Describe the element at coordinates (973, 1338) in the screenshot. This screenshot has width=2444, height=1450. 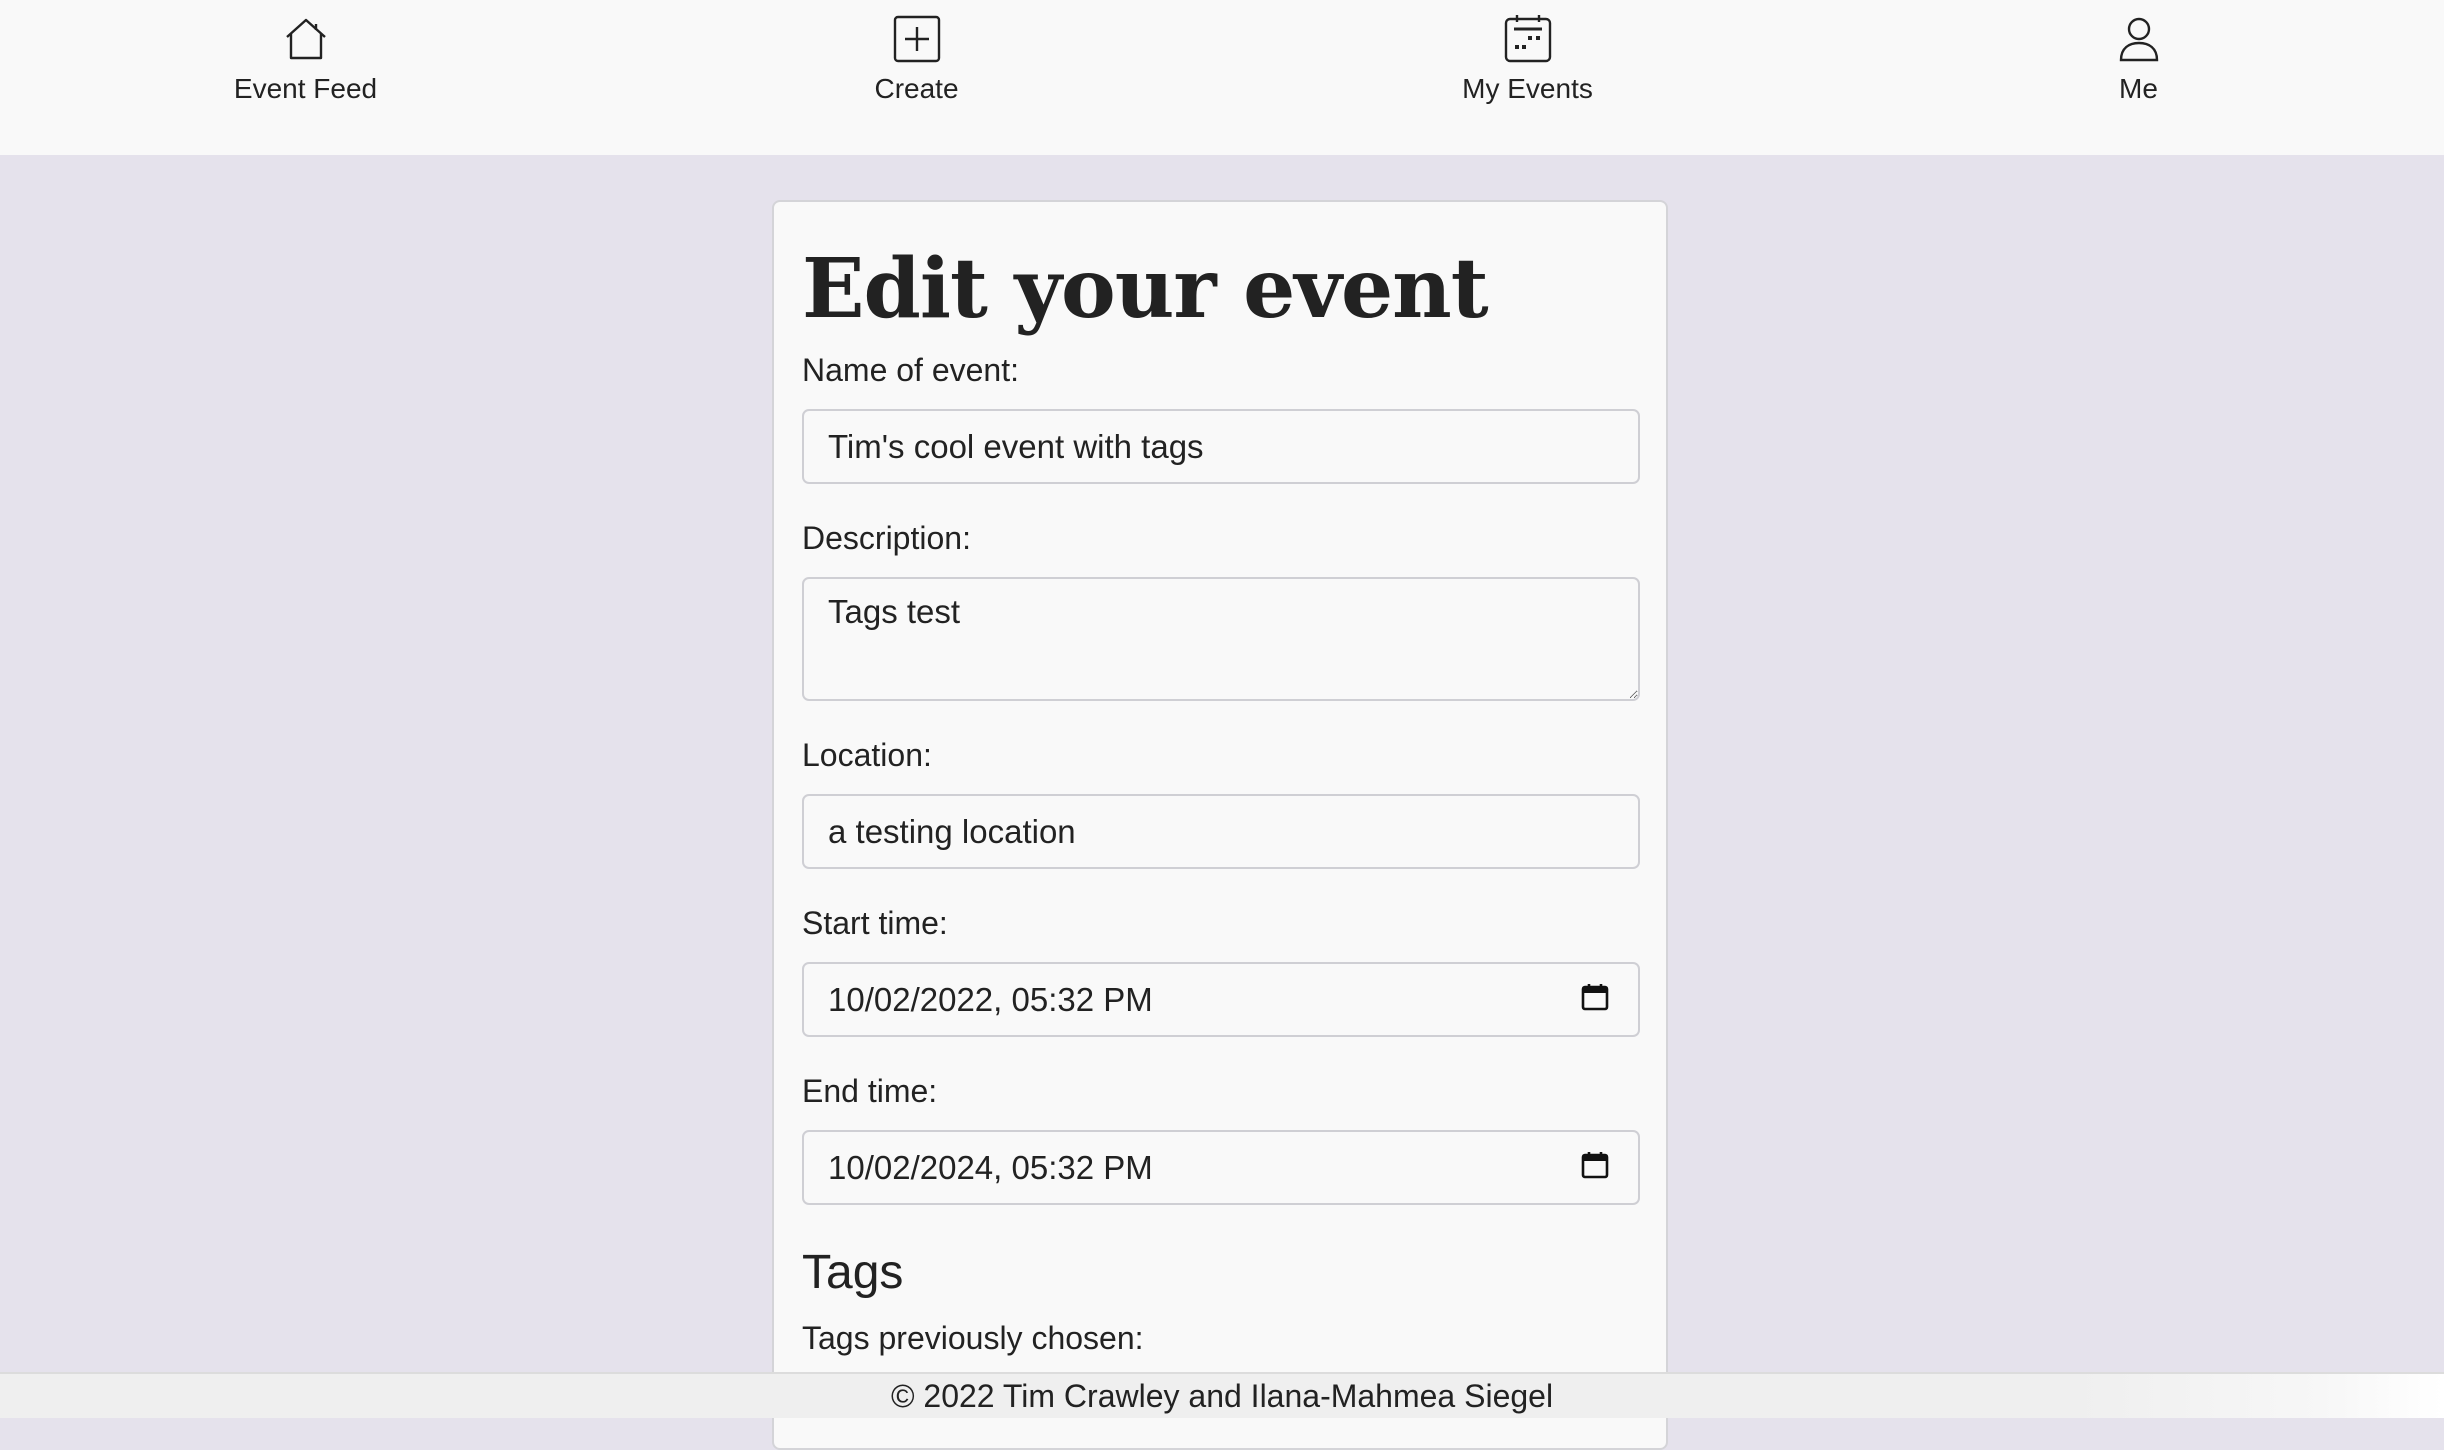
I see `tags-previous-label: Tags previously chosen:` at that location.